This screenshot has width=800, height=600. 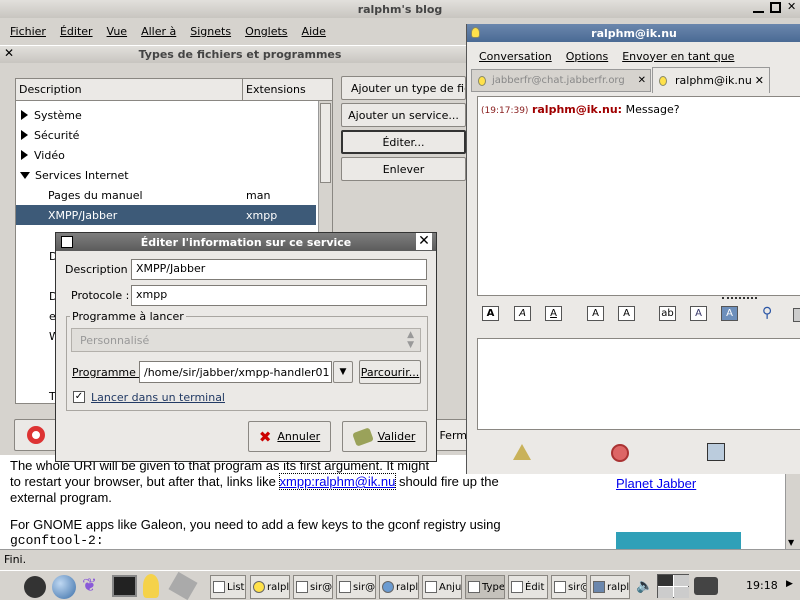 What do you see at coordinates (9, 53) in the screenshot?
I see `filetypes-close-icon: ✕` at bounding box center [9, 53].